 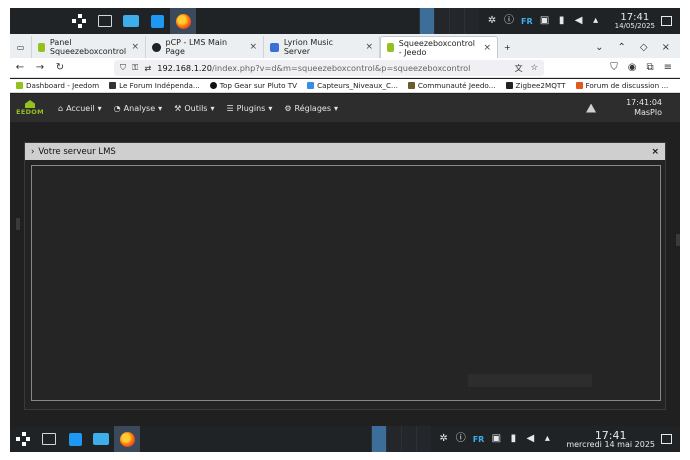 I want to click on bookmark-top-gear: Top Gear sur Pluto TV, so click(x=253, y=85).